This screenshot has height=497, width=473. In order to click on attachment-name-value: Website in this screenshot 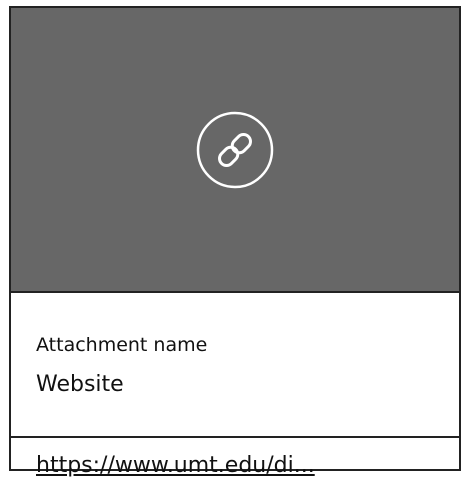, I will do `click(80, 384)`.